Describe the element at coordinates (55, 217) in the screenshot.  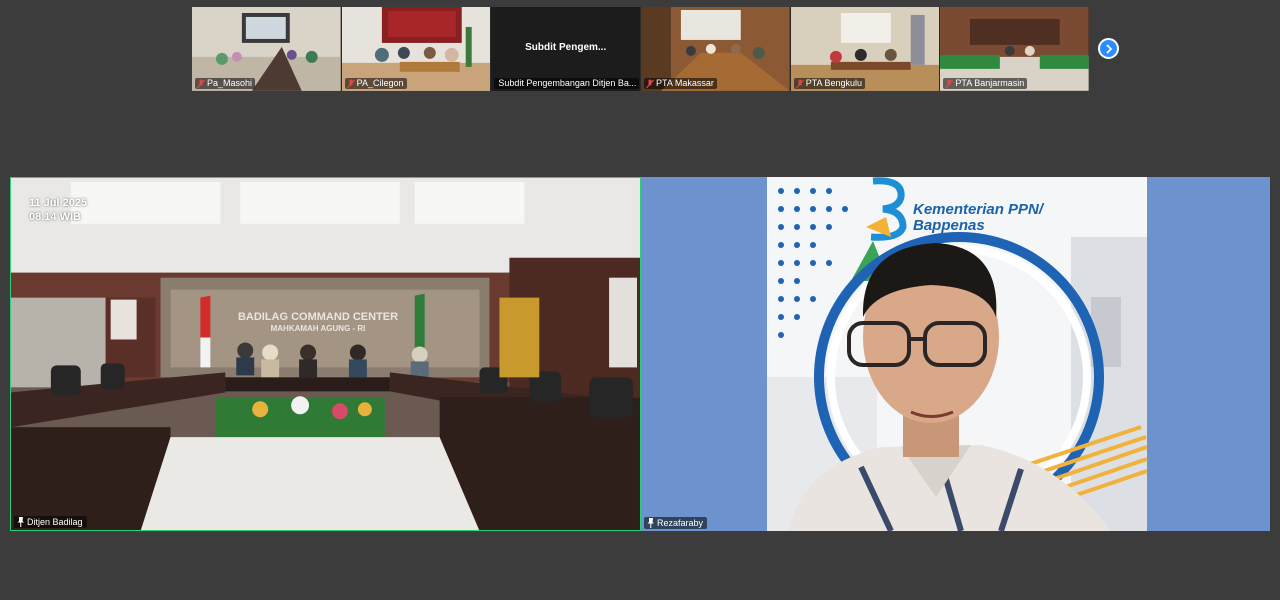
I see `timestamp-time: 08.14 WIB` at that location.